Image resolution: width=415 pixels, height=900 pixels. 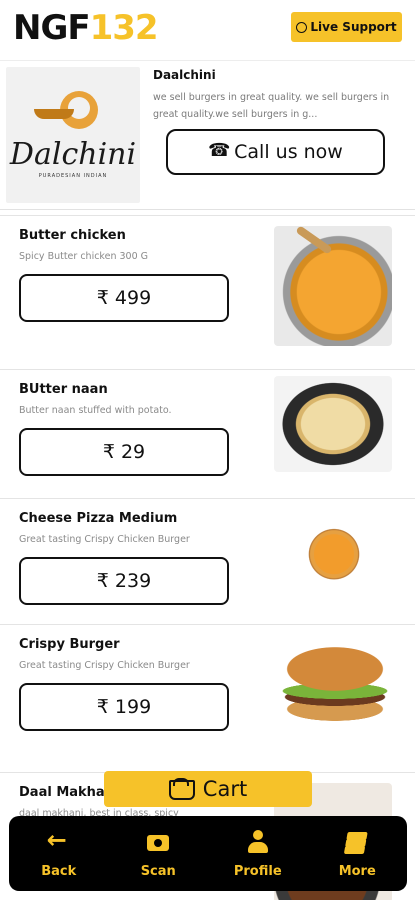 What do you see at coordinates (335, 689) in the screenshot?
I see `burger-image` at bounding box center [335, 689].